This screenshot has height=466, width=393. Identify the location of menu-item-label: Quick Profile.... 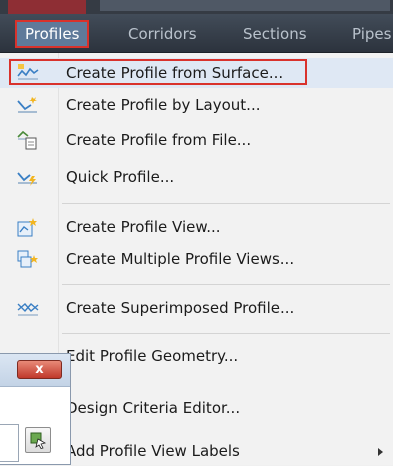
(120, 177).